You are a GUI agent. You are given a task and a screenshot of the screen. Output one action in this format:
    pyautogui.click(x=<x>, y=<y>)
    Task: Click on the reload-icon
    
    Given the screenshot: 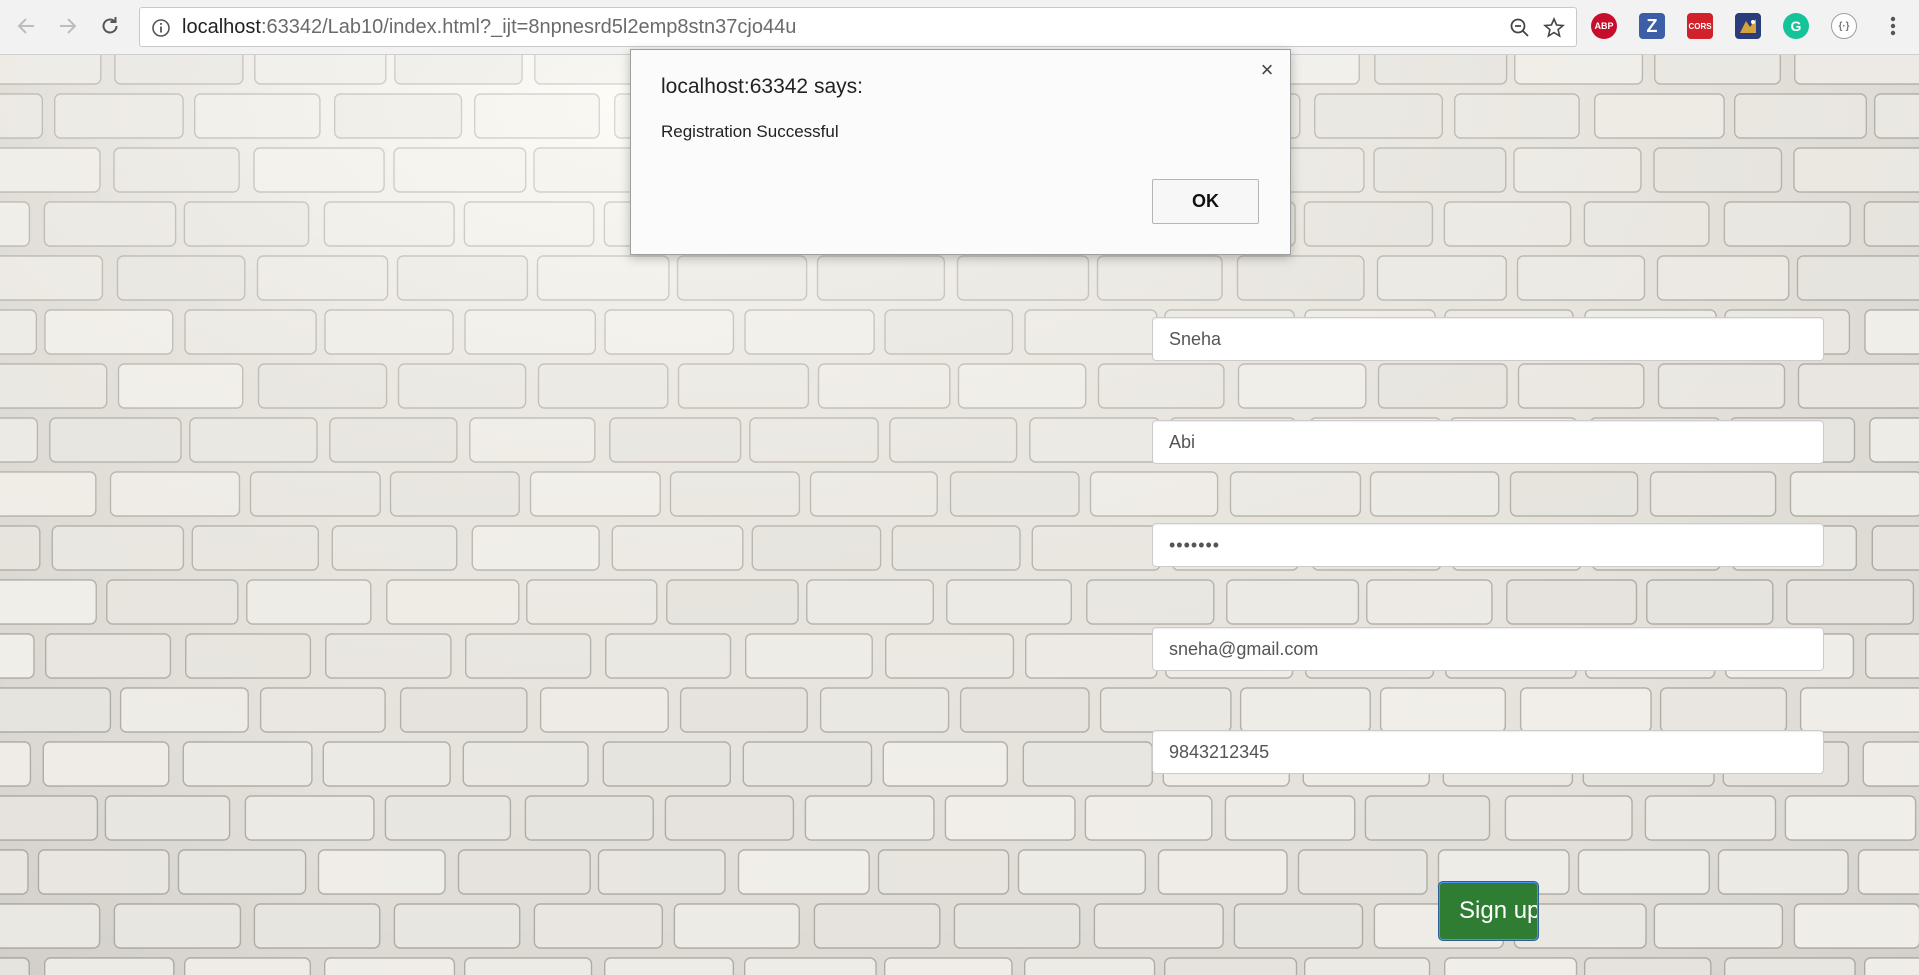 What is the action you would take?
    pyautogui.click(x=110, y=26)
    